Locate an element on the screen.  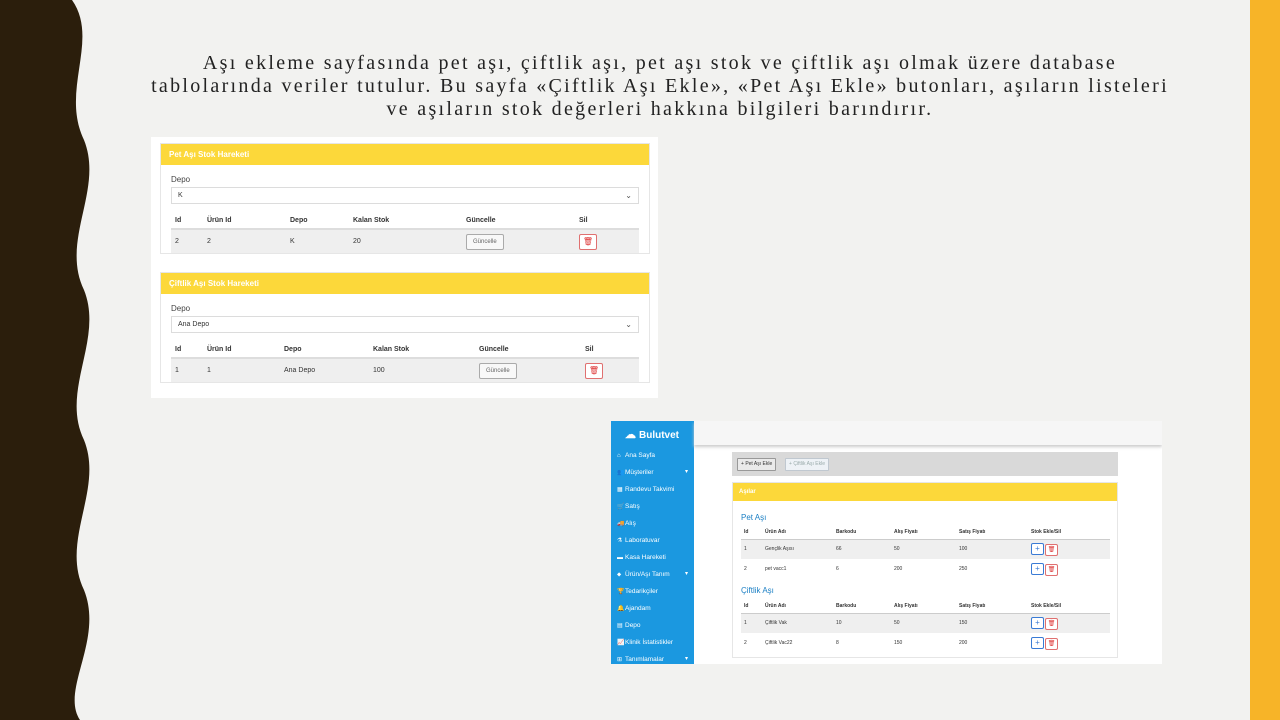
depo-select: K ⌄ is located at coordinates (405, 195).